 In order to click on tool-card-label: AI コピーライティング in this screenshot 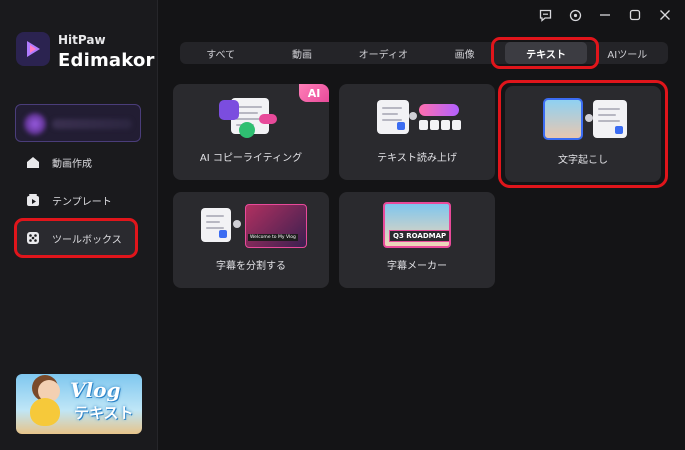, I will do `click(251, 158)`.